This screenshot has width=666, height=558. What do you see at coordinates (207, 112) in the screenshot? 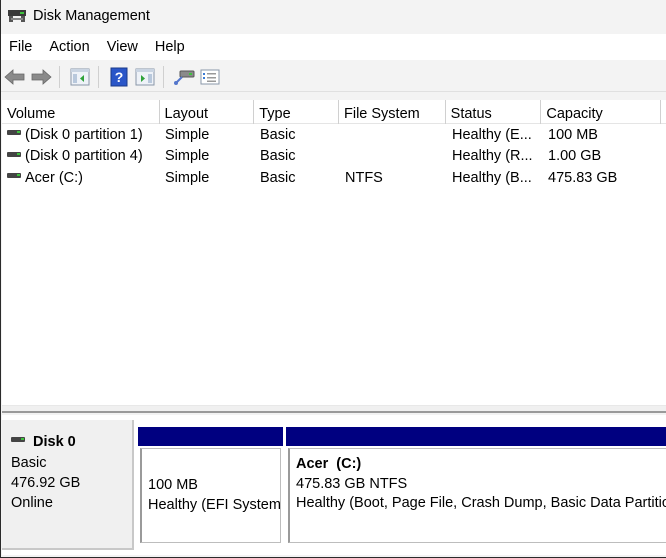
I see `column-header-layout: Layout` at bounding box center [207, 112].